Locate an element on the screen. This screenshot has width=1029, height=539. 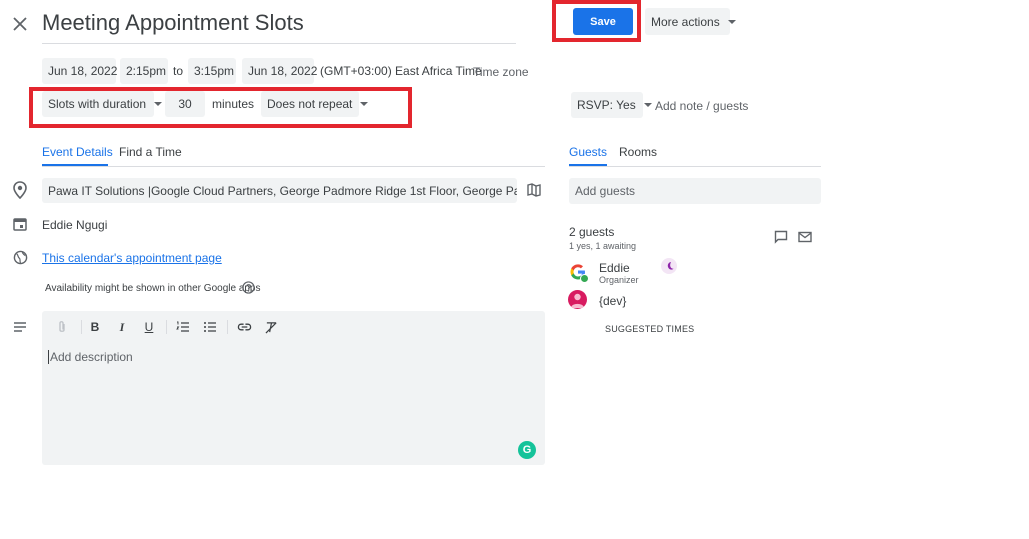
underline-icon: U is located at coordinates (149, 327).